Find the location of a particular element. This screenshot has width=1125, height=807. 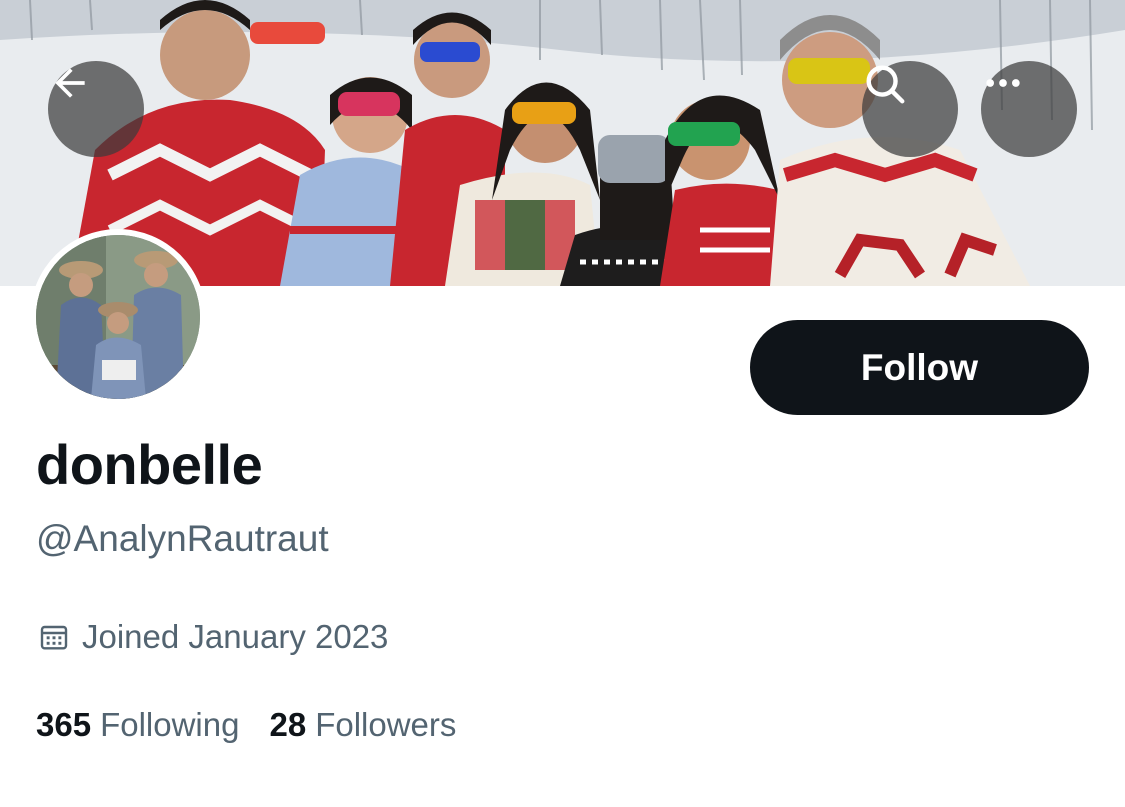

followers-link: 28 Followers is located at coordinates (362, 725).